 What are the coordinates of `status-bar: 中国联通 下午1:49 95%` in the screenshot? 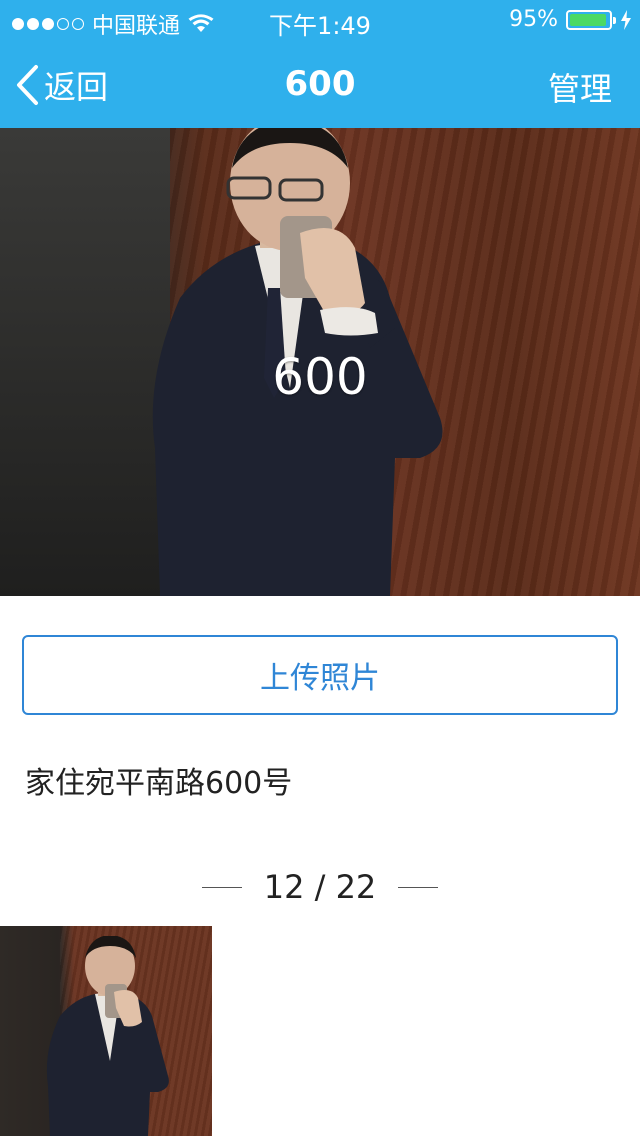 It's located at (320, 20).